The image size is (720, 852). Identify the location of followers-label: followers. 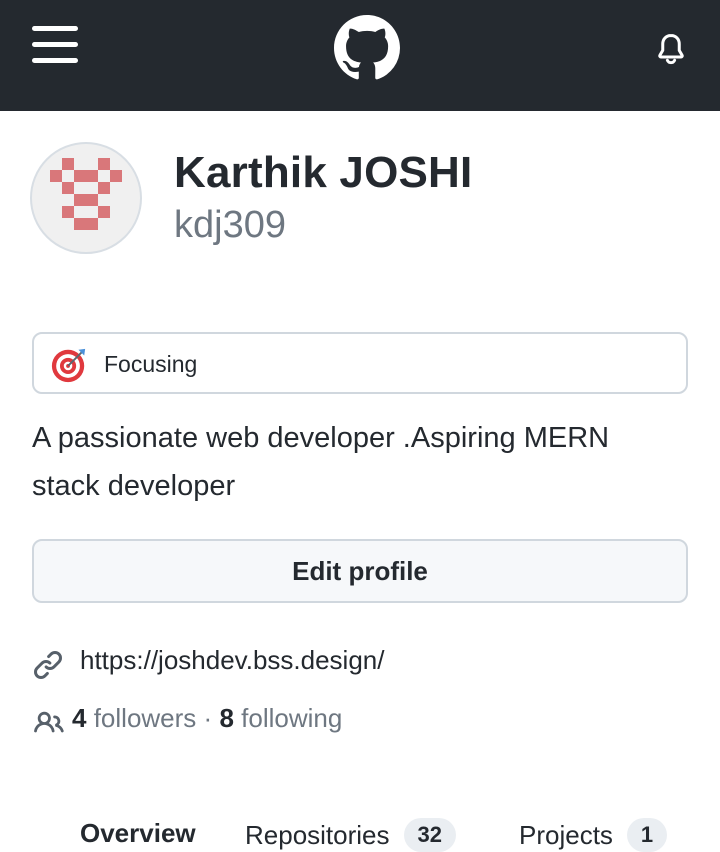
(145, 718).